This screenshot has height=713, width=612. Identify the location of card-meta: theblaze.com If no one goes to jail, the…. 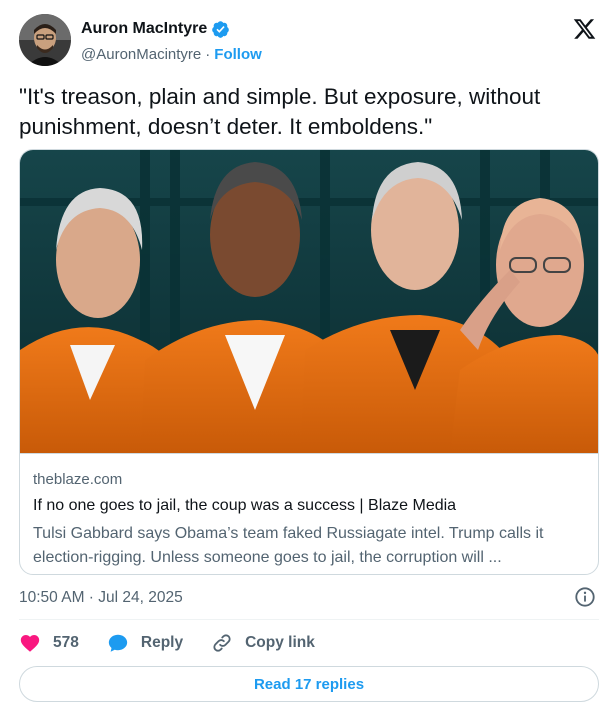
(310, 520).